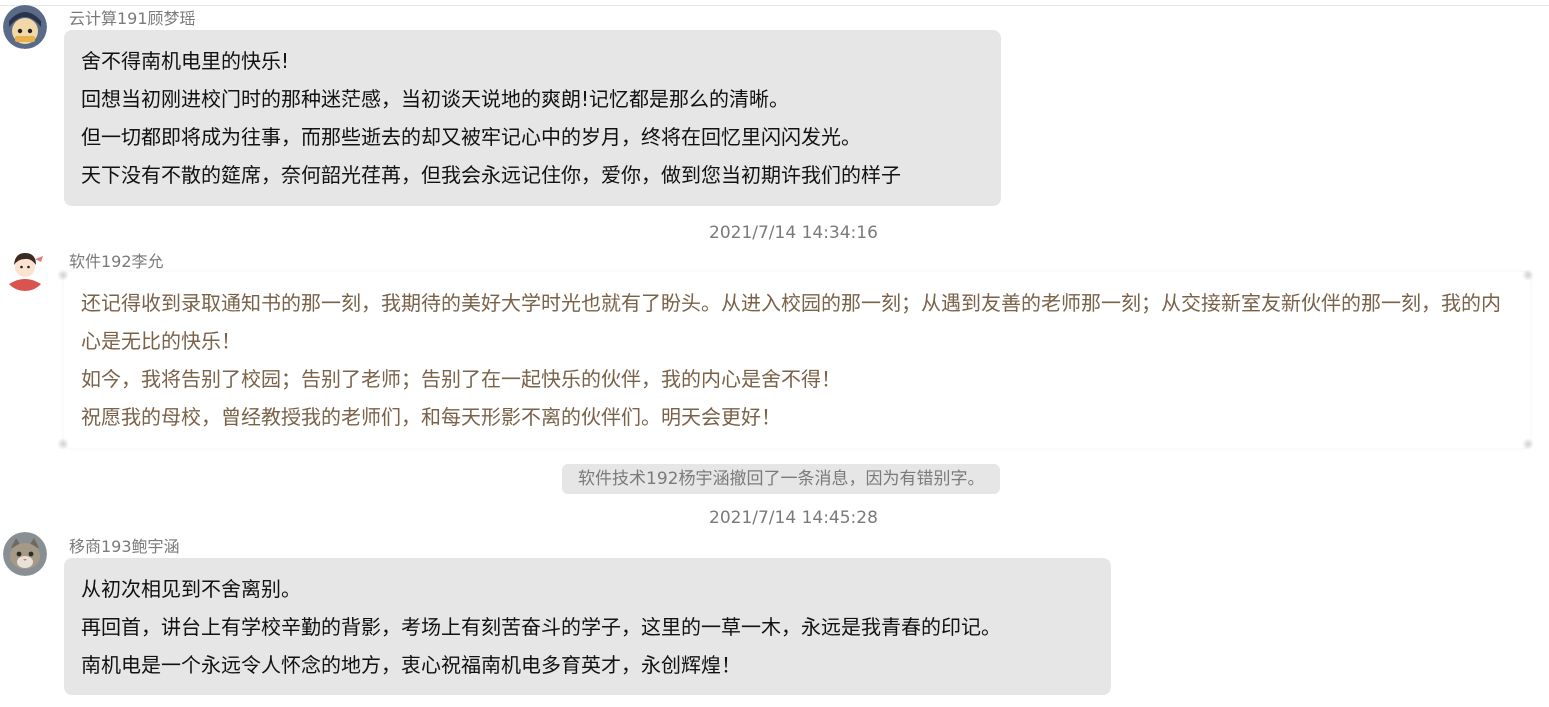 The width and height of the screenshot is (1549, 707). I want to click on girl-avatar-icon, so click(25, 269).